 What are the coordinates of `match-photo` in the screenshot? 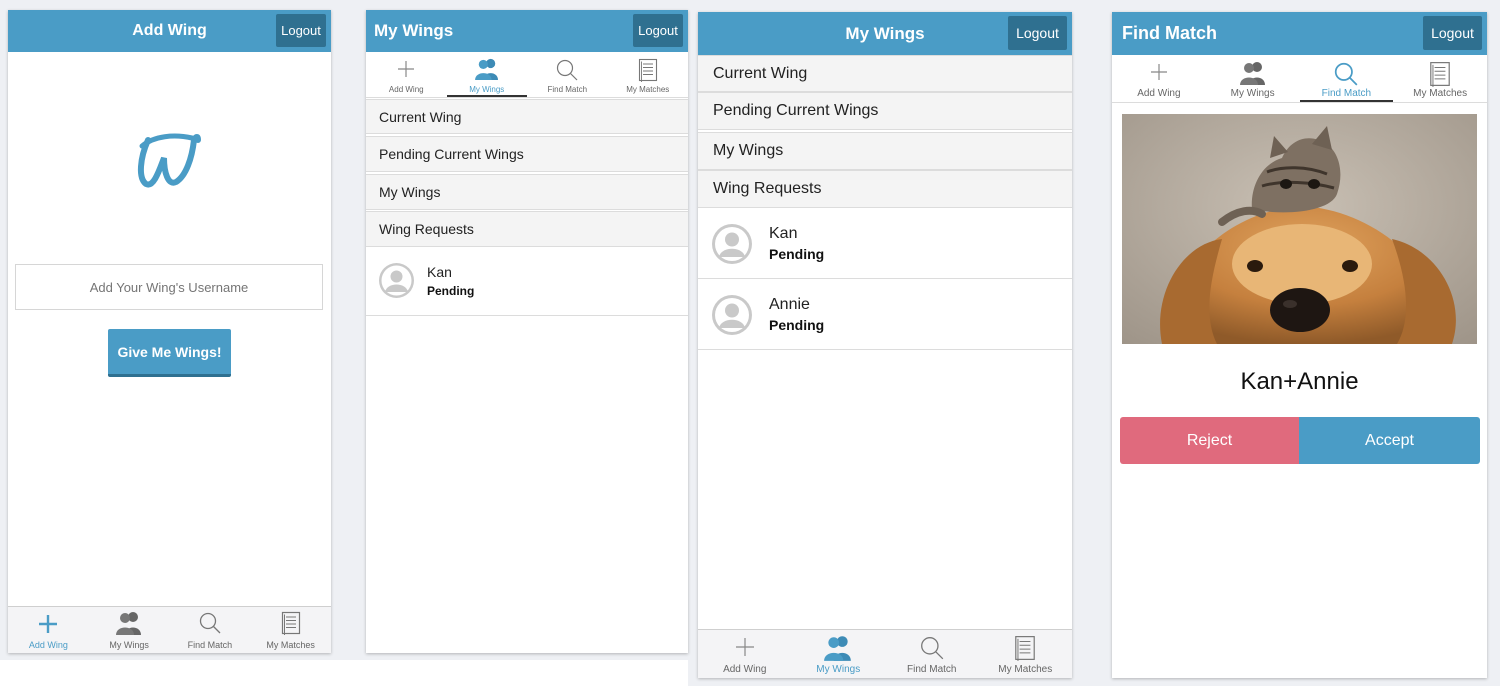 It's located at (1299, 229).